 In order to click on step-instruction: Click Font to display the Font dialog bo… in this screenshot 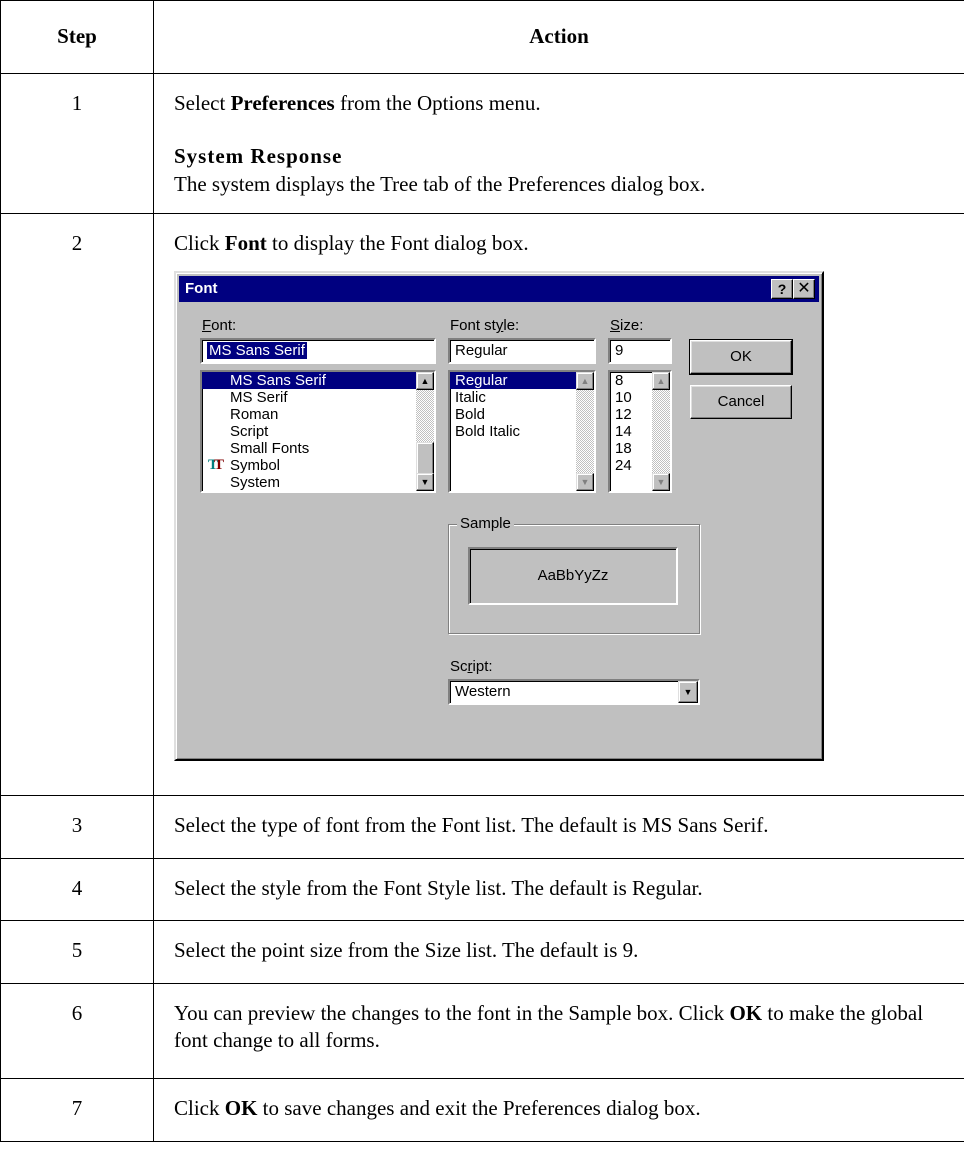, I will do `click(351, 243)`.